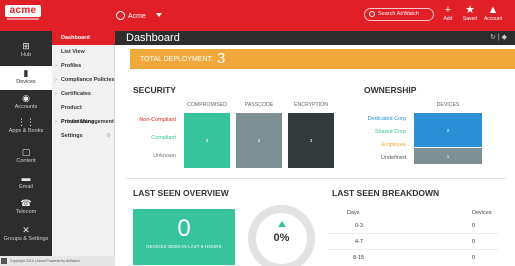  I want to click on menu-item-certificates: › Certificates, so click(83, 94).